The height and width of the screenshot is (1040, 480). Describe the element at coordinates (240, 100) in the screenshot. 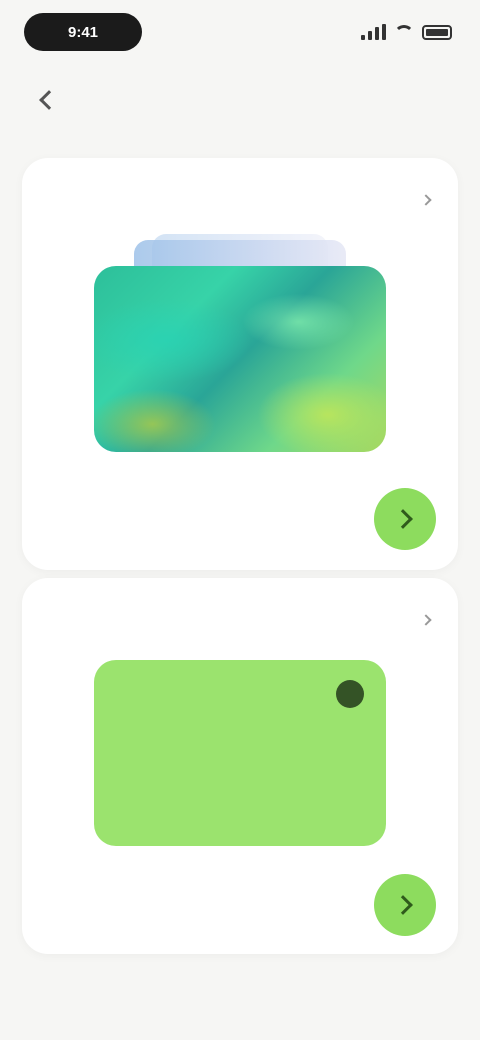

I see `page-header` at that location.